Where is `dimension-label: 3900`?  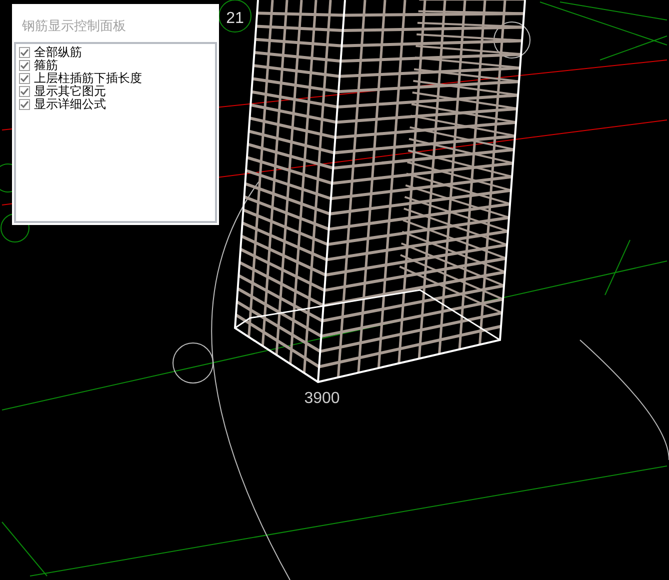
dimension-label: 3900 is located at coordinates (322, 398).